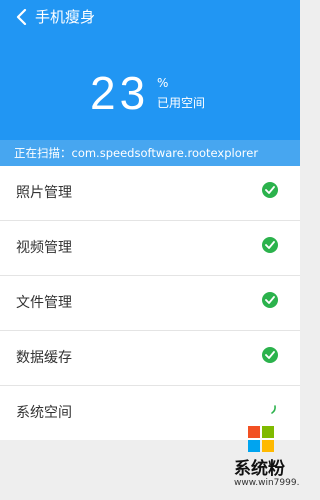 Image resolution: width=320 pixels, height=500 pixels. What do you see at coordinates (259, 469) in the screenshot?
I see `watermark-brand: 系统粉` at bounding box center [259, 469].